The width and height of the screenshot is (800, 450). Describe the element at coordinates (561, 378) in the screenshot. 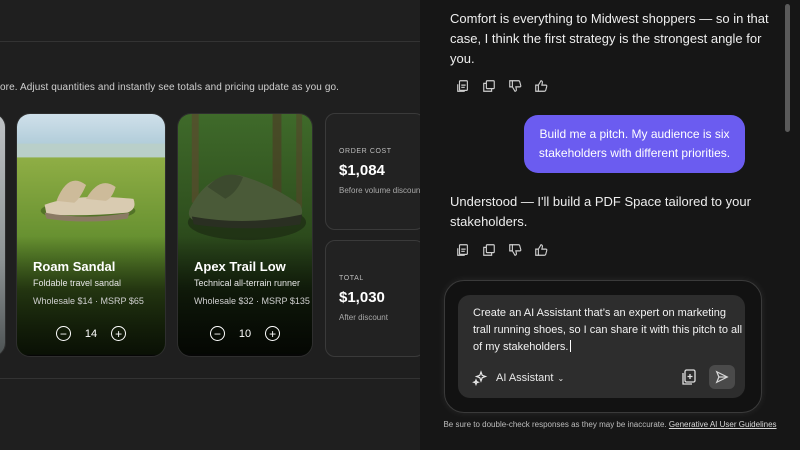

I see `chevron-down-icon: ⌄` at that location.